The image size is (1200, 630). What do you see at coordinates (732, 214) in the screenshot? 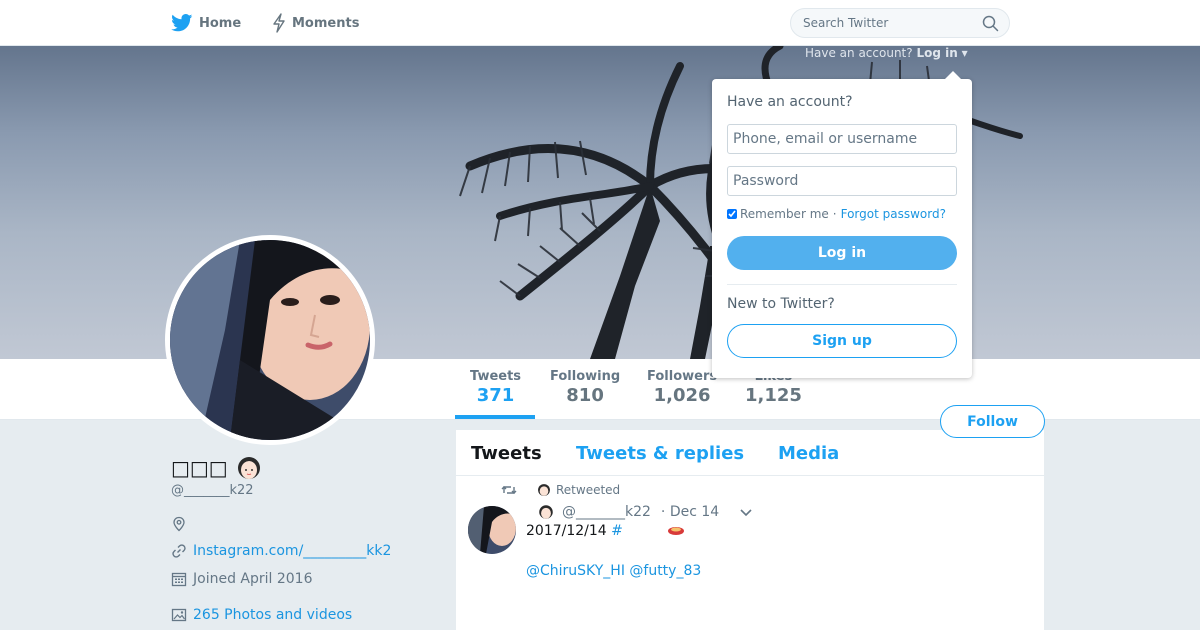
I see `remember-me-checkbox` at bounding box center [732, 214].